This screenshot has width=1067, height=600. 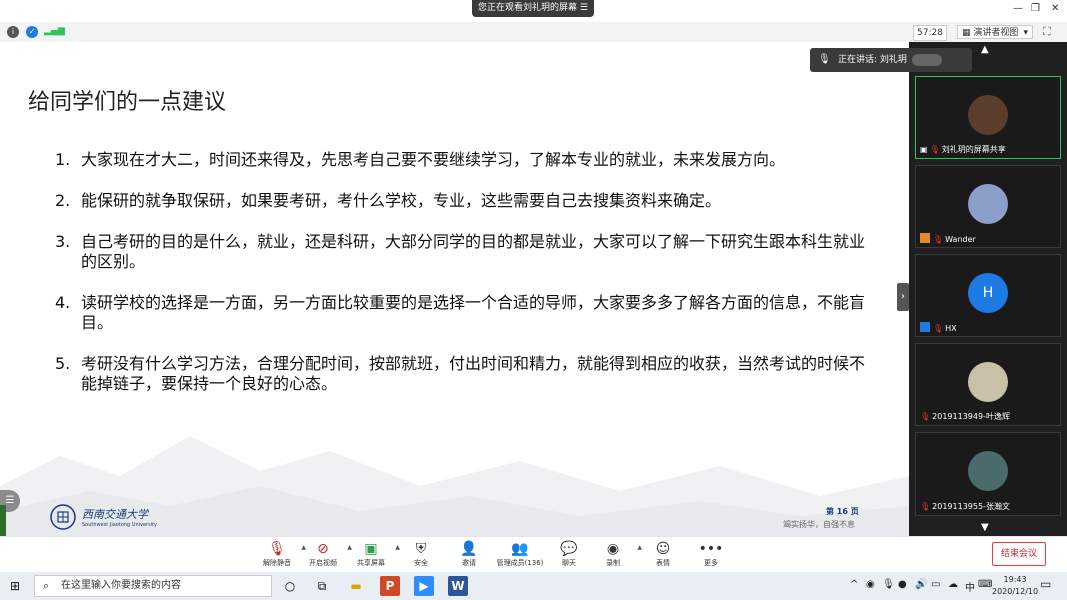 What do you see at coordinates (663, 563) in the screenshot?
I see `reactions-label: 表情` at bounding box center [663, 563].